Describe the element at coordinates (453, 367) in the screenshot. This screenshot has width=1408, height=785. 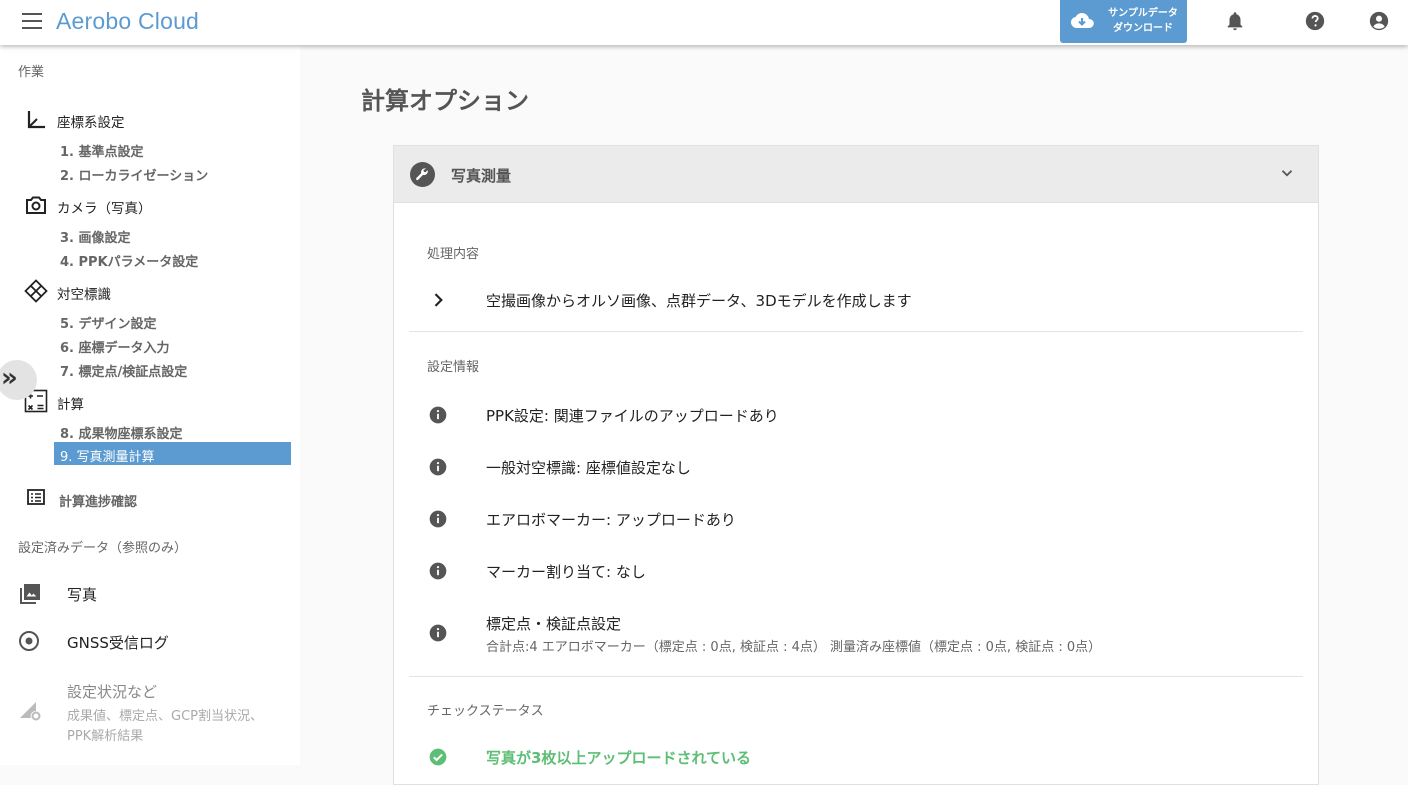
I see `settings-label: 設定情報` at that location.